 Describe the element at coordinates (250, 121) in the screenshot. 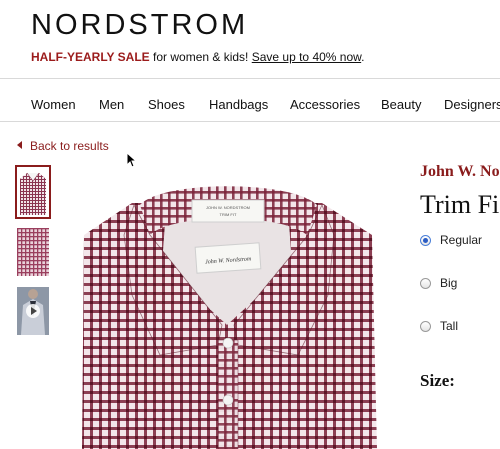

I see `nav-divider` at that location.